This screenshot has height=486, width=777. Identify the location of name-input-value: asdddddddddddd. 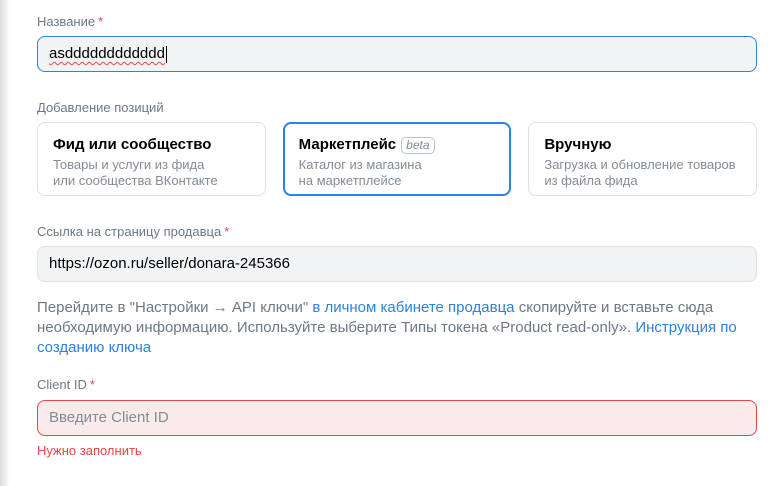
(107, 53).